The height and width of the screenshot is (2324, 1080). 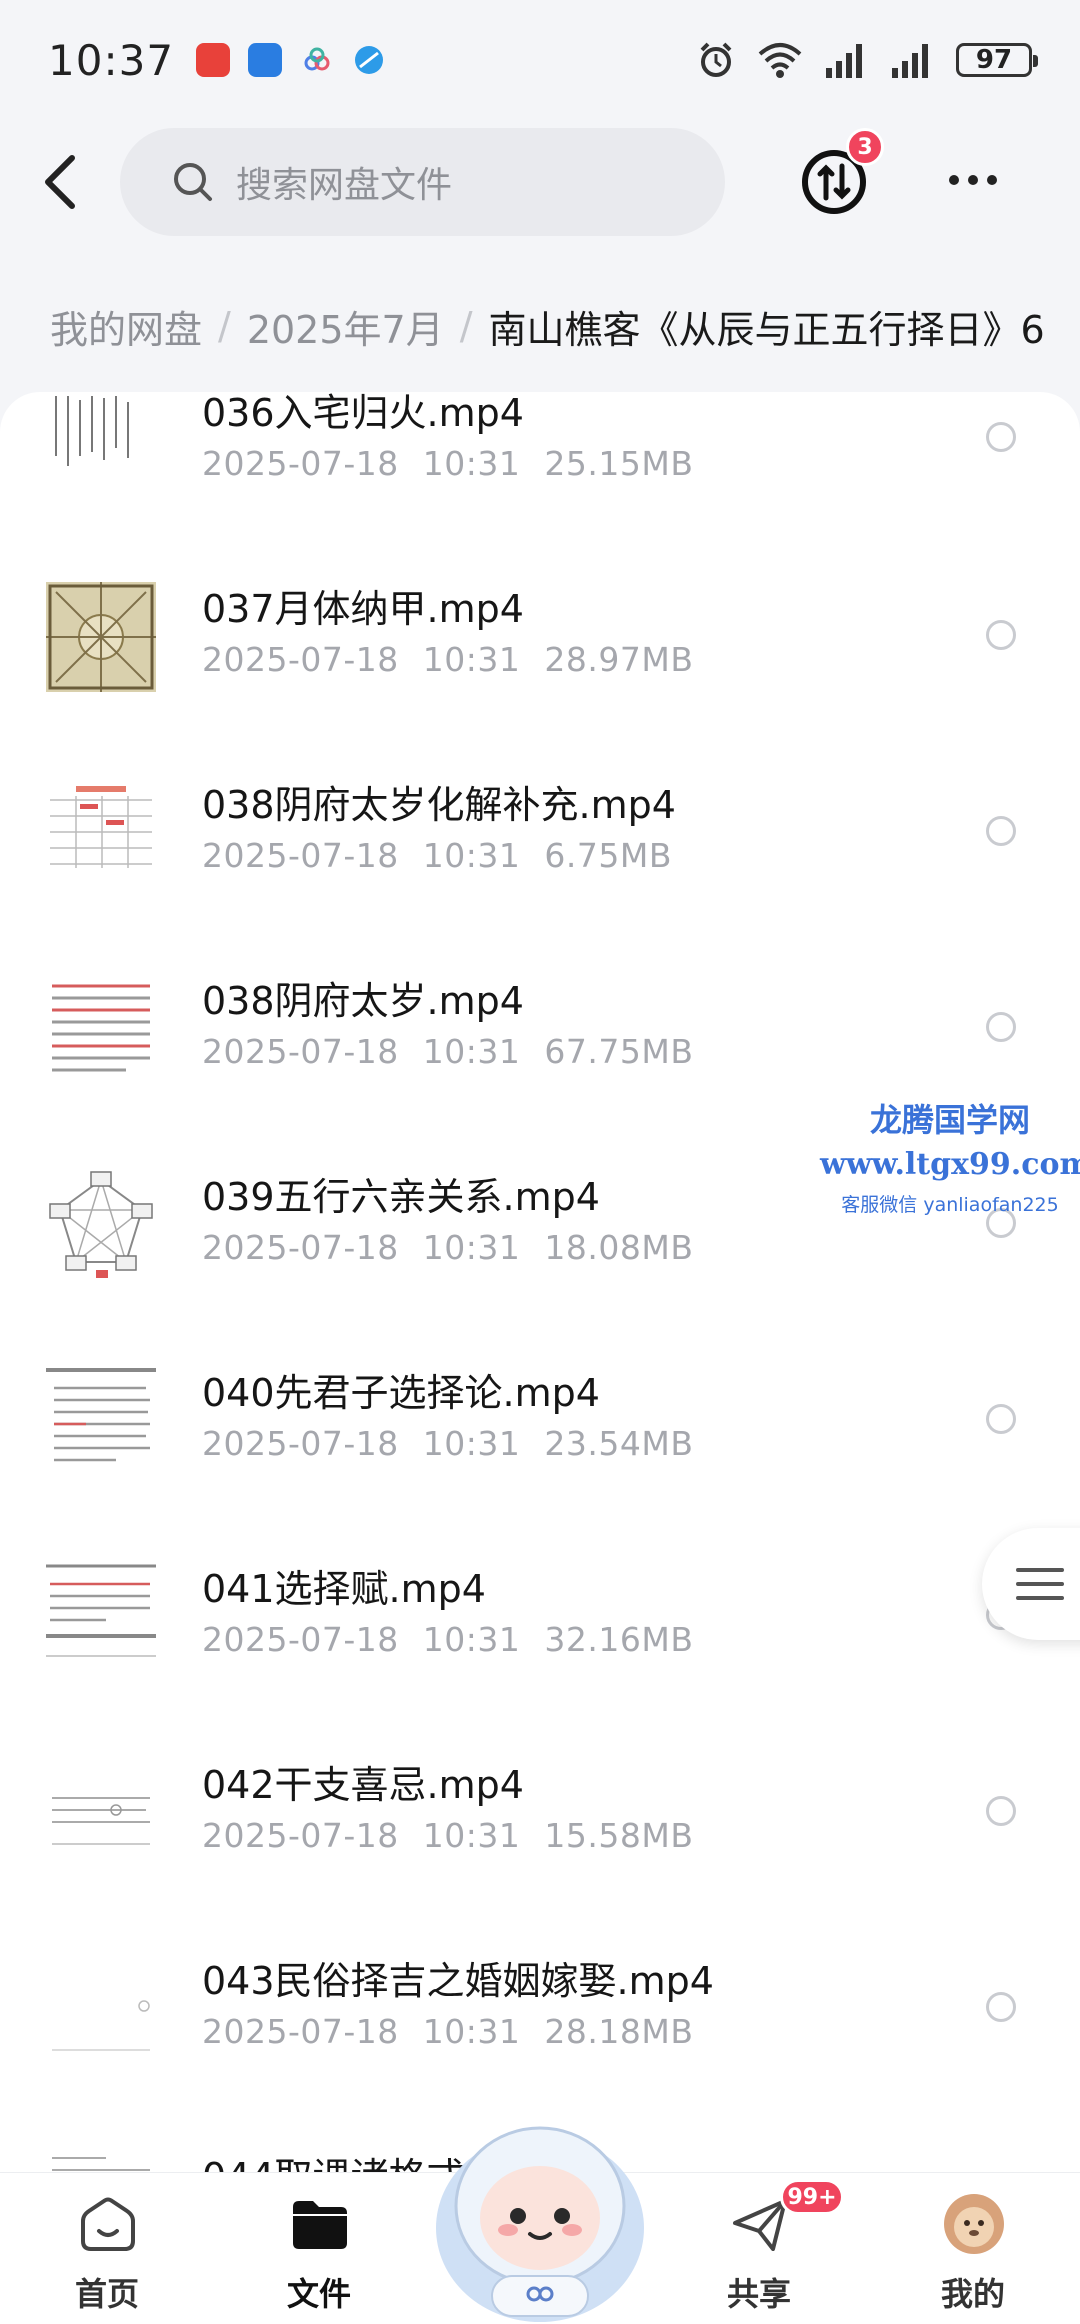 I want to click on nav-item-share: 99+ 共享, so click(x=764, y=2248).